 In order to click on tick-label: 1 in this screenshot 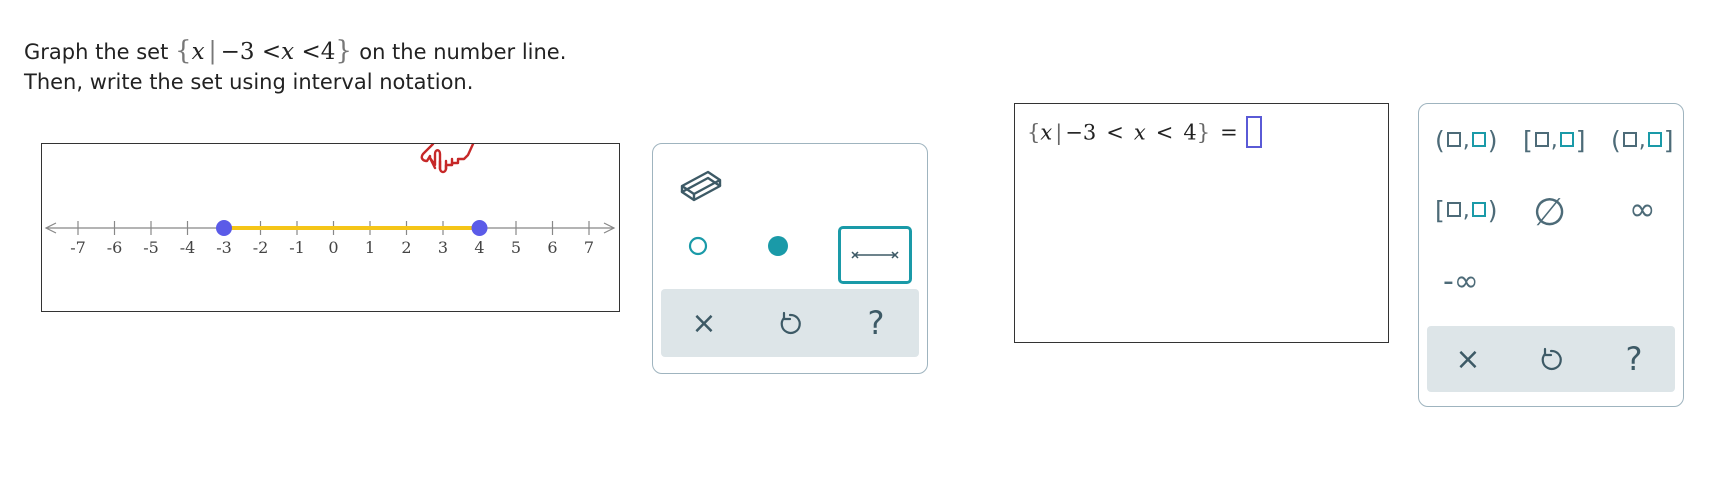, I will do `click(370, 247)`.